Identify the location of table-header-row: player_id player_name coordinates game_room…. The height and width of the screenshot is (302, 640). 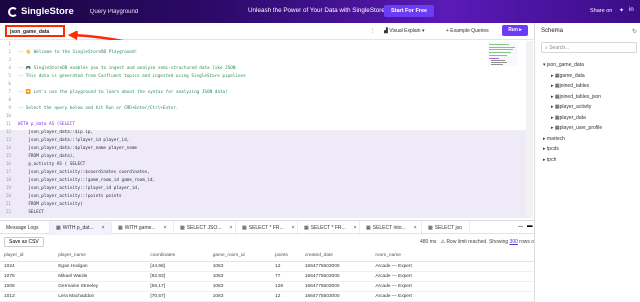
(267, 256).